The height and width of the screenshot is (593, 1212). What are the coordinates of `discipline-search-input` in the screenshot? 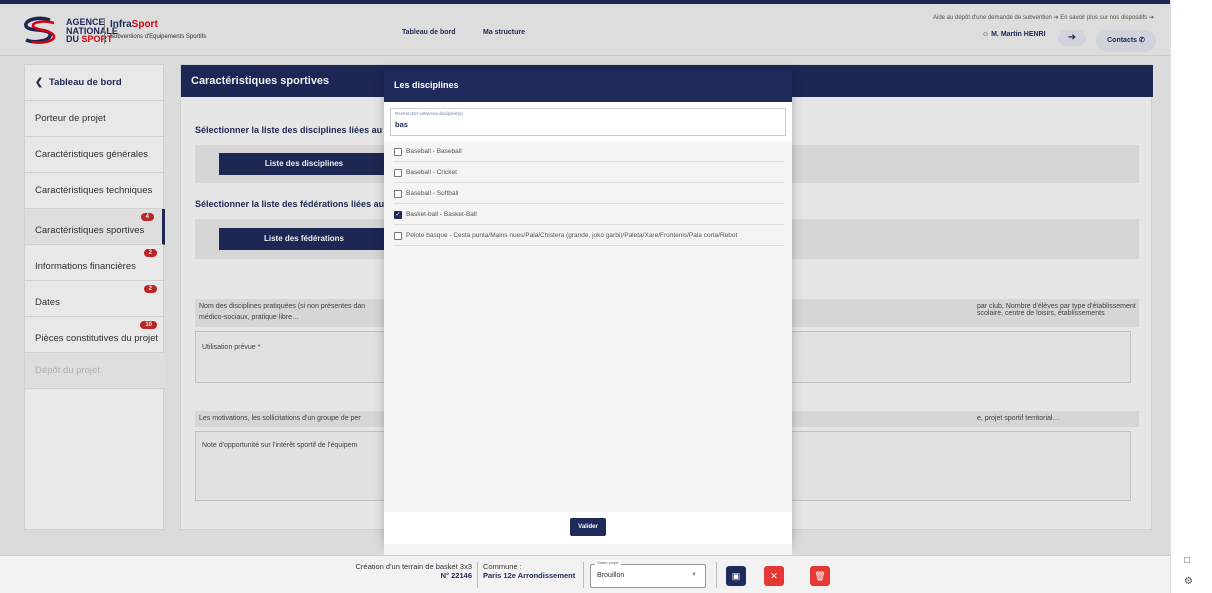 It's located at (585, 124).